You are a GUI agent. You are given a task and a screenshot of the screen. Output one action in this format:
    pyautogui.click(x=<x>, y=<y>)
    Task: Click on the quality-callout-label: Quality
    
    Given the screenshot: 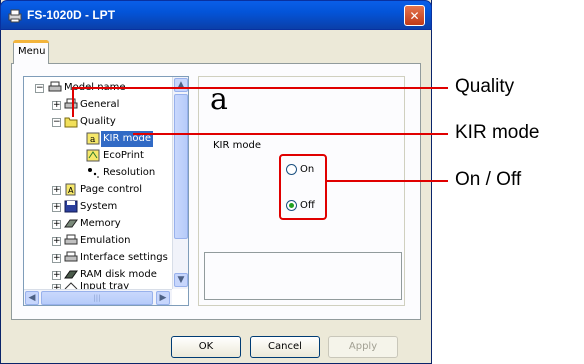 What is the action you would take?
    pyautogui.click(x=485, y=86)
    